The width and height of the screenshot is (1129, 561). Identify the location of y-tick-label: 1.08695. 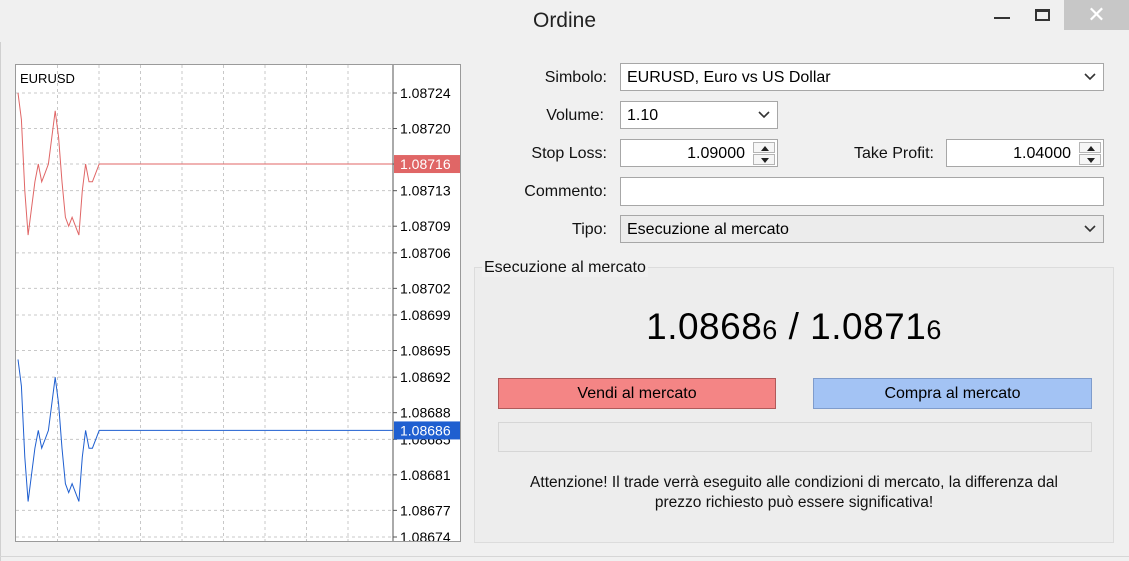
(425, 351).